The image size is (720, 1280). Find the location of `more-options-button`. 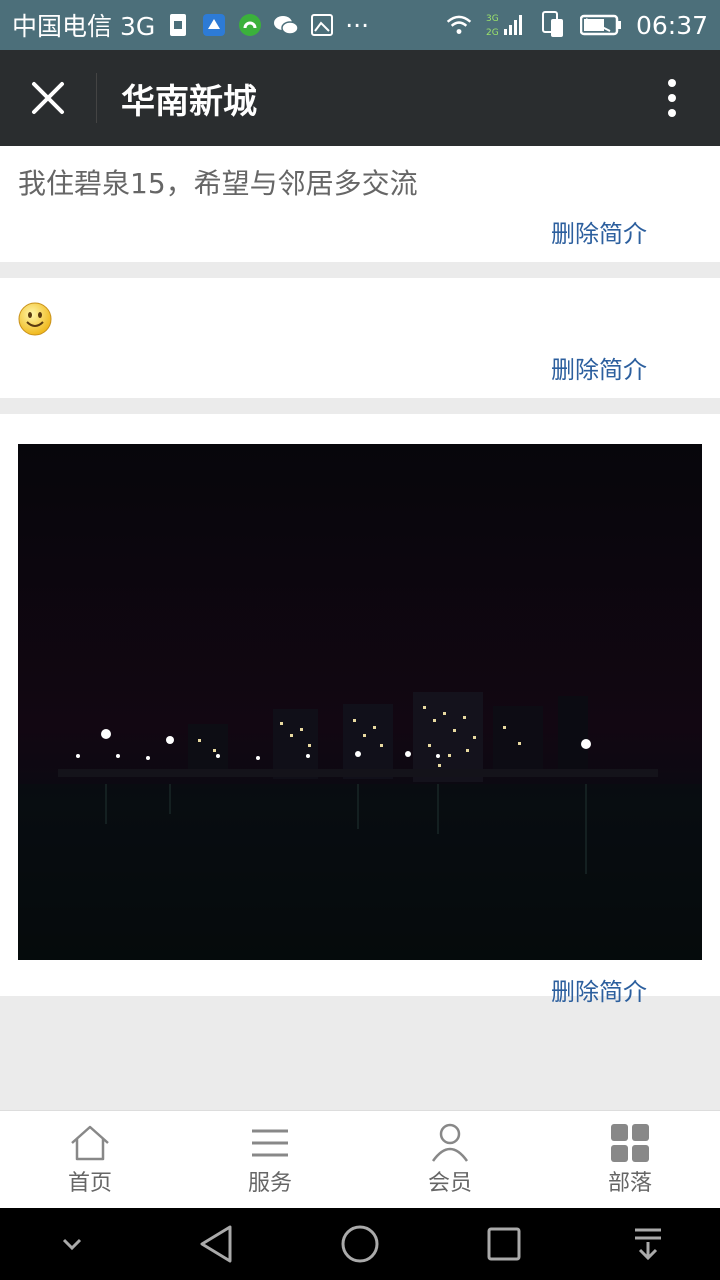

more-options-button is located at coordinates (672, 98).